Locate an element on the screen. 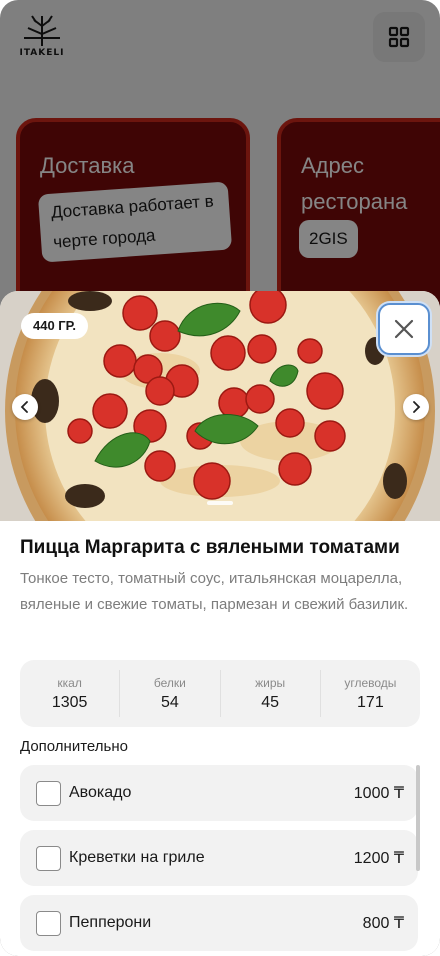  nutrition-carbs: углеводы 171 is located at coordinates (370, 693).